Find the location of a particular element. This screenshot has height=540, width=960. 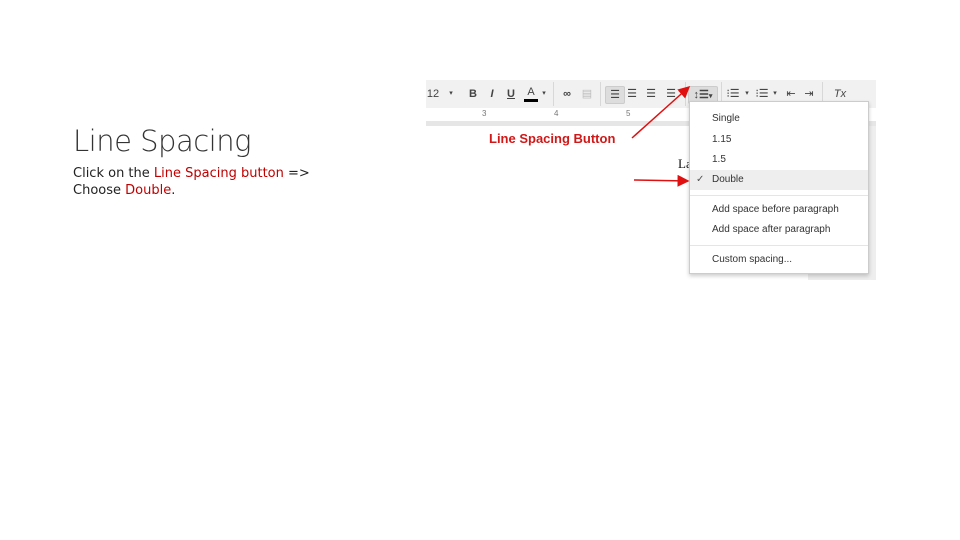

arrow-to-double is located at coordinates (661, 180).